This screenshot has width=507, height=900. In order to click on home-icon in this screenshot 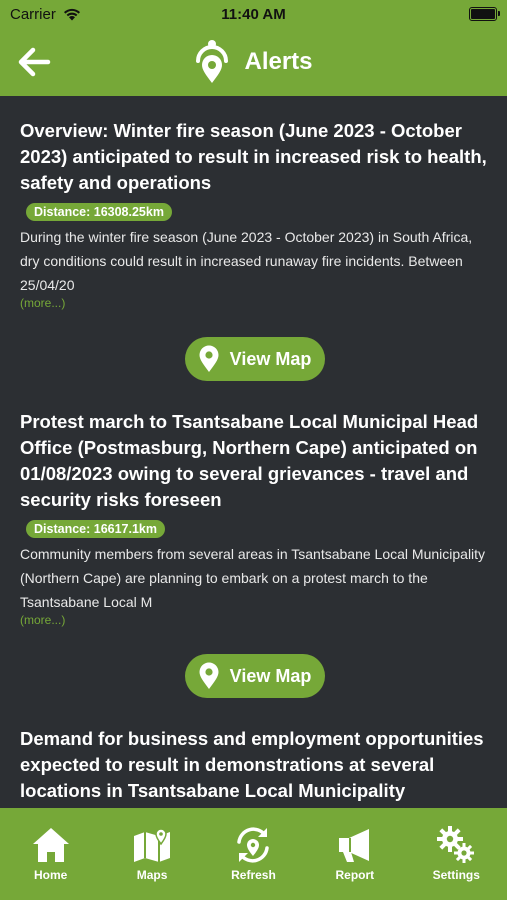, I will do `click(50, 845)`.